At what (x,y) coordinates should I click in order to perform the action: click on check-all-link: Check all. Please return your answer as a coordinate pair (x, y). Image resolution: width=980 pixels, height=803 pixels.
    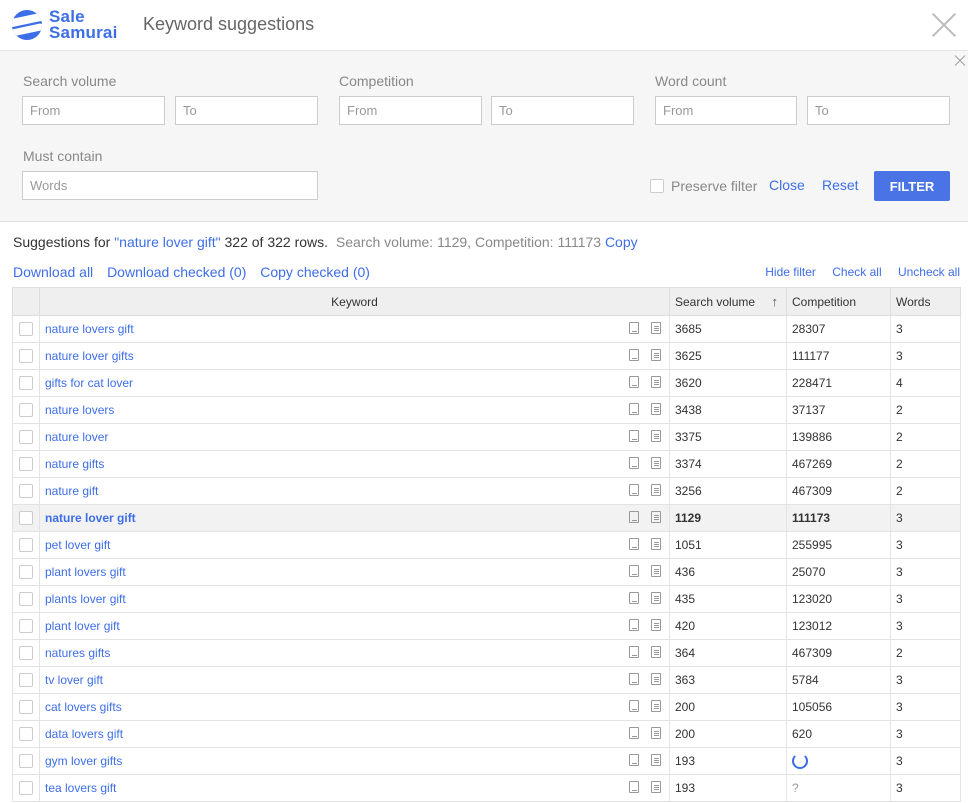
    Looking at the image, I should click on (856, 272).